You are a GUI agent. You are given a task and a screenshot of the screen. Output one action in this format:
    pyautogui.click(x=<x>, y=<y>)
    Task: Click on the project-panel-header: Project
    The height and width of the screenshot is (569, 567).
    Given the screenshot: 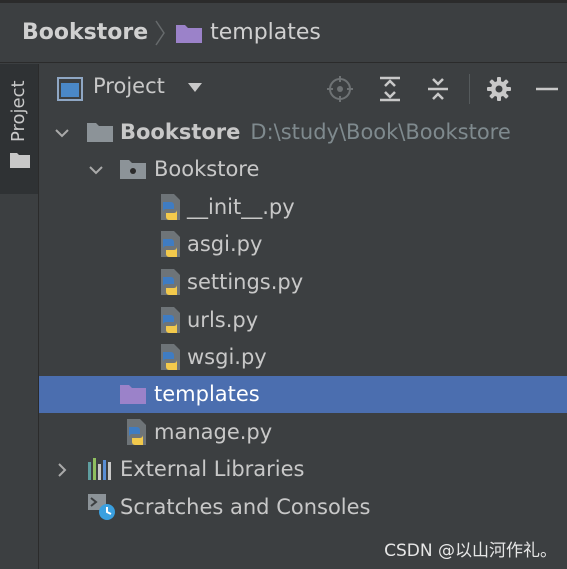 What is the action you would take?
    pyautogui.click(x=303, y=89)
    